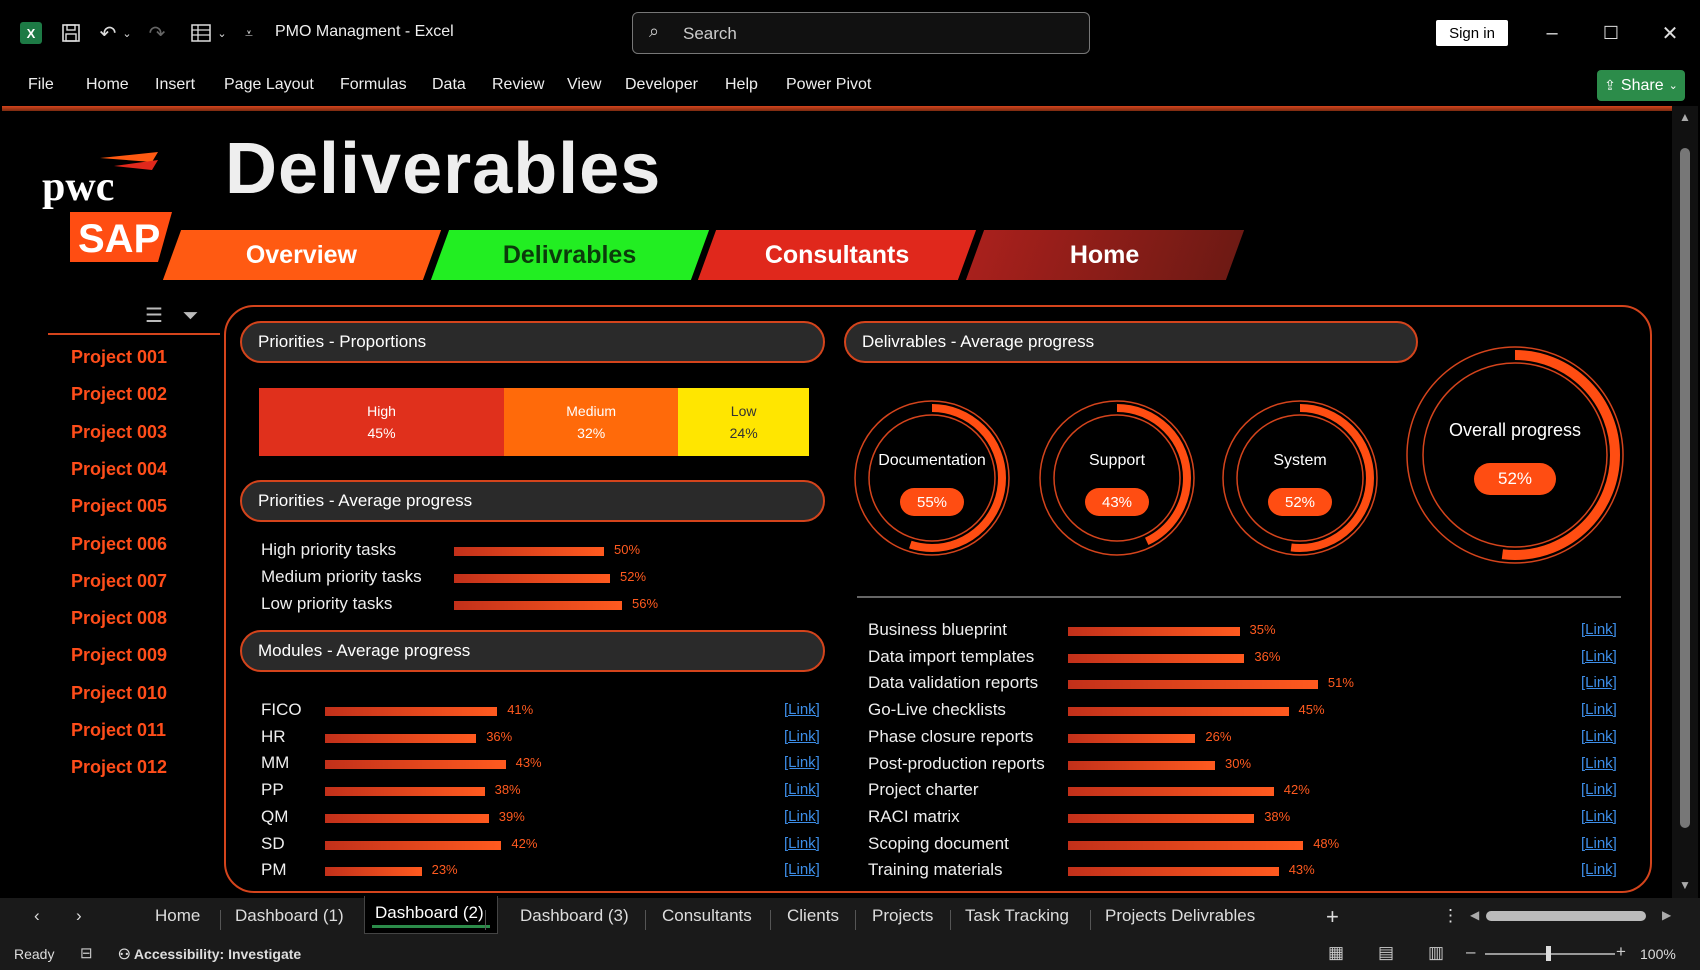 Image resolution: width=1700 pixels, height=970 pixels. I want to click on menu-formulas: Formulas, so click(373, 85).